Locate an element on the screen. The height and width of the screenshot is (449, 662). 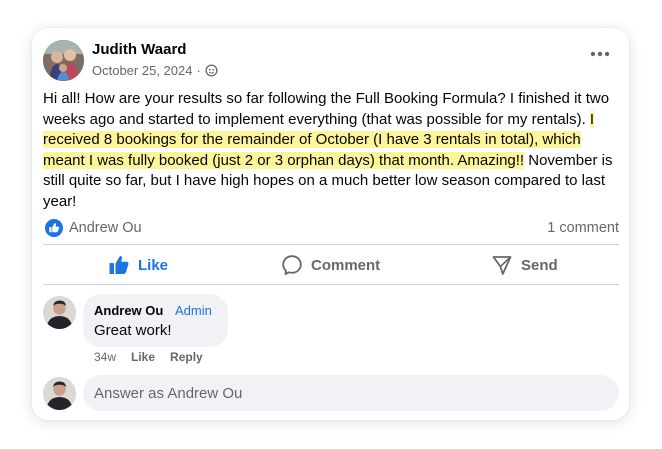
comment-age: 34w is located at coordinates (105, 357).